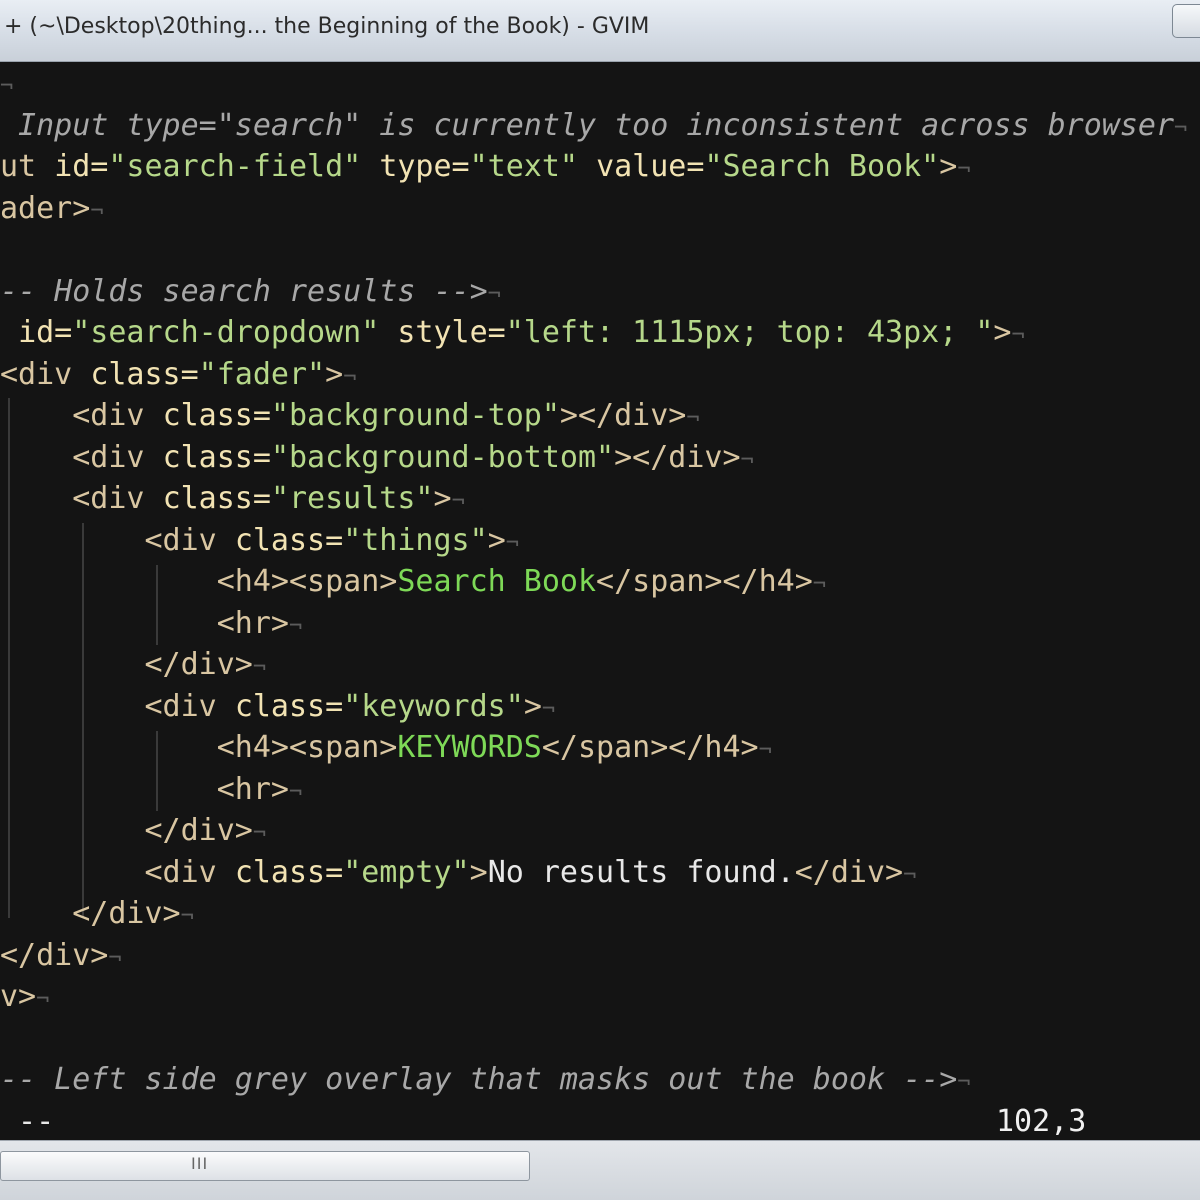 This screenshot has height=1200, width=1200. I want to click on code-line: <div class="results">¬, so click(600, 499).